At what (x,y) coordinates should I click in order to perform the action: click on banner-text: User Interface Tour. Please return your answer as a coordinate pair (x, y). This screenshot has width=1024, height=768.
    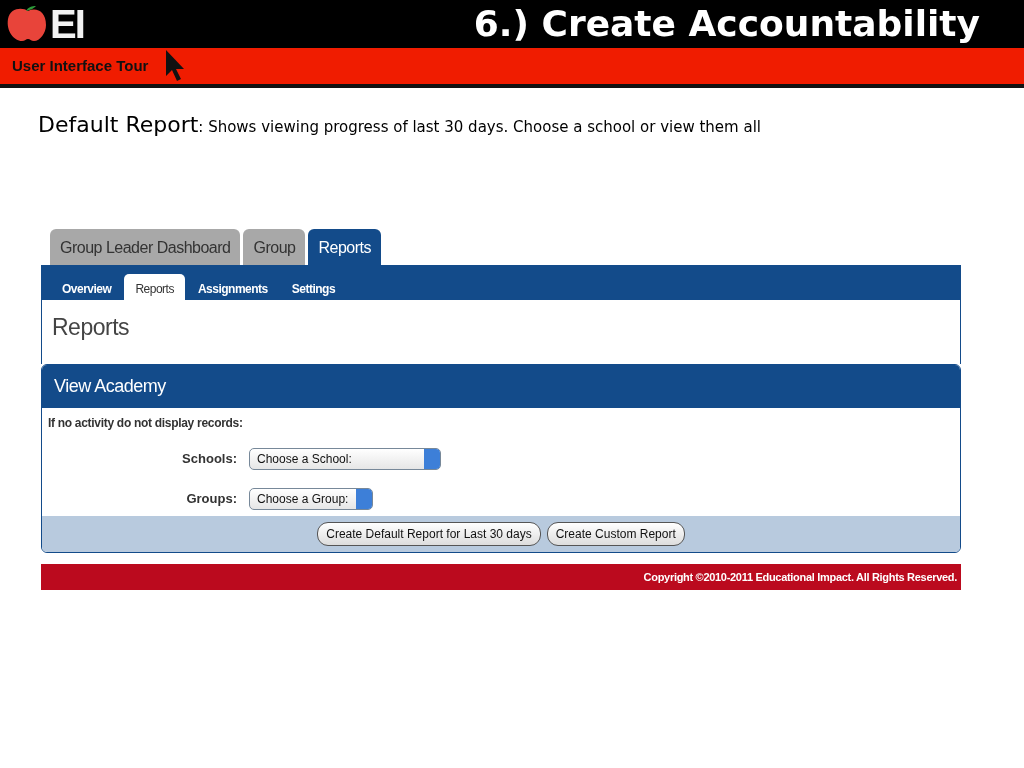
    Looking at the image, I should click on (80, 65).